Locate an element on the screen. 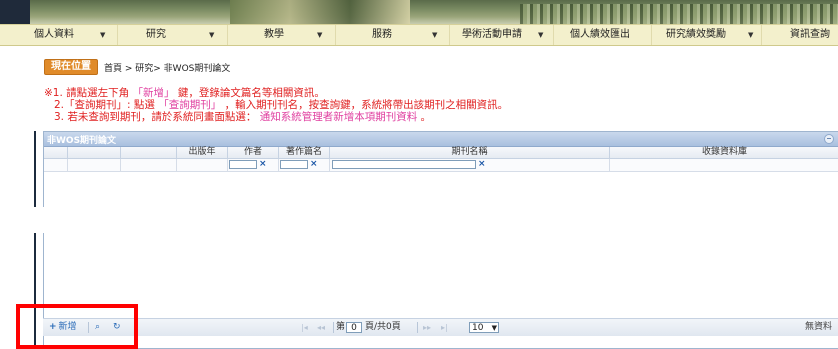 Image resolution: width=838 pixels, height=349 pixels. journal-filter-input is located at coordinates (404, 164).